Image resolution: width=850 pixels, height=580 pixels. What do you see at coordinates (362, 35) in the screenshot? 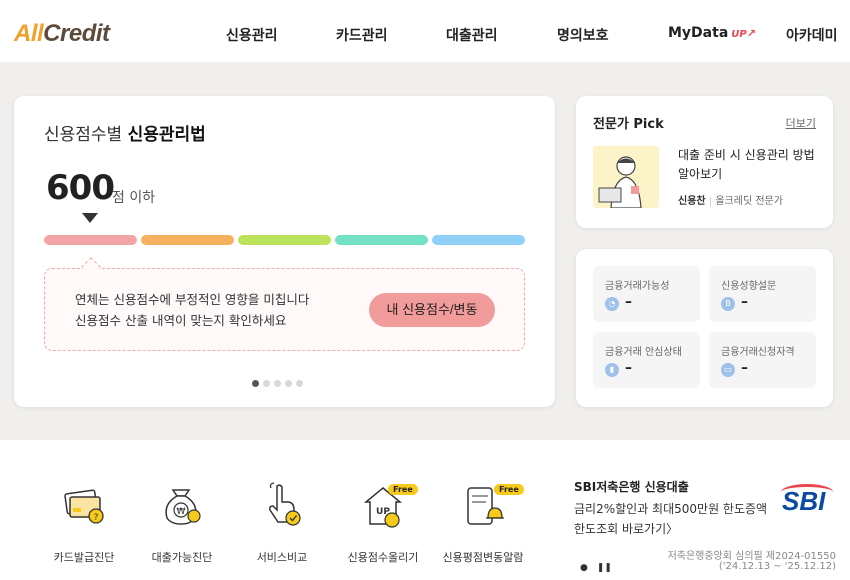
I see `nav-card: 카드관리` at bounding box center [362, 35].